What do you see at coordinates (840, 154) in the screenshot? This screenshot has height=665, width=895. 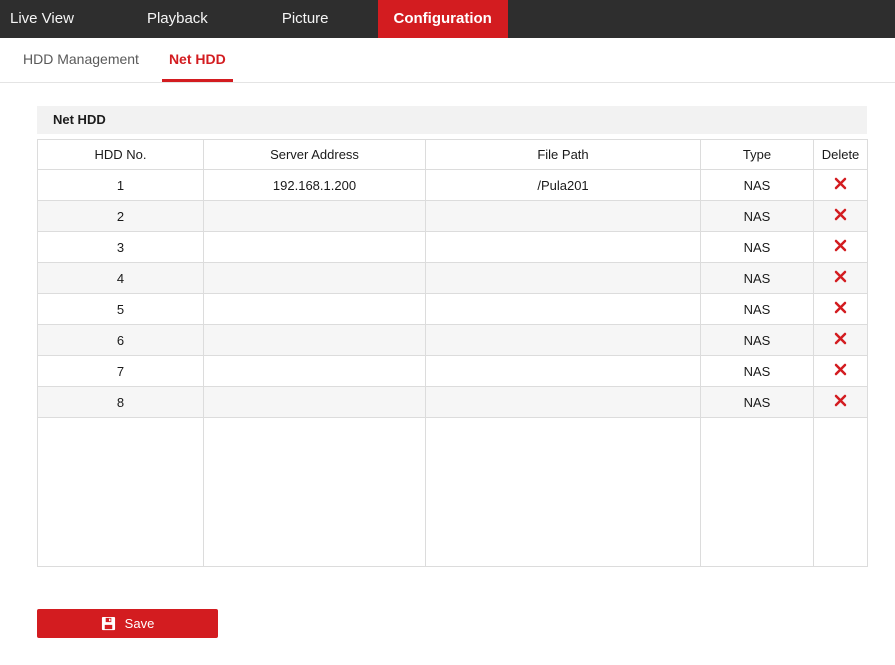 I see `col-header-delete: Delete` at bounding box center [840, 154].